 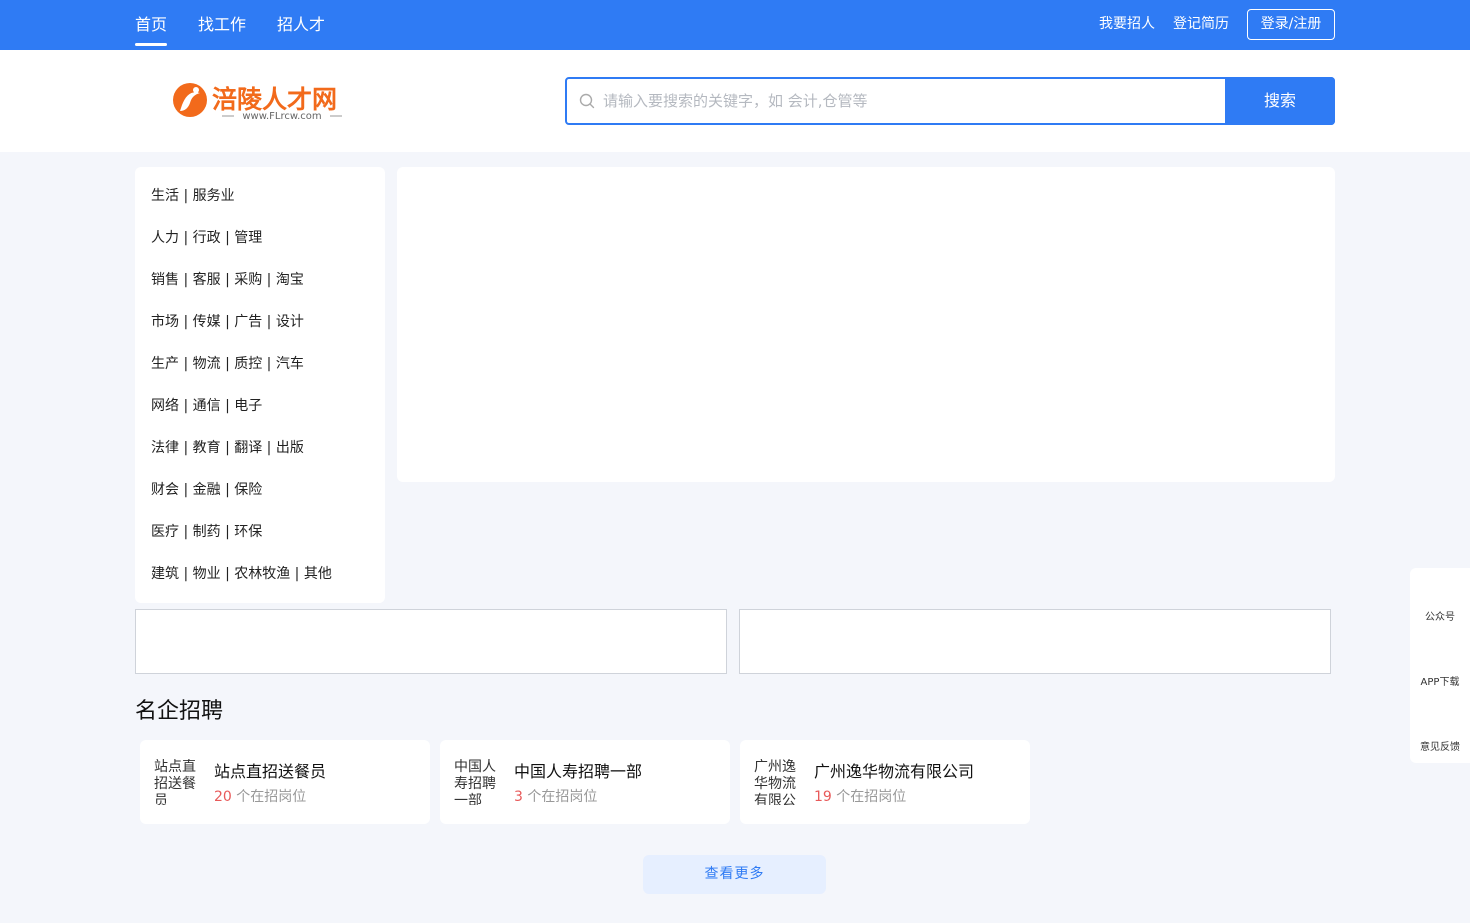 What do you see at coordinates (475, 782) in the screenshot?
I see `company-logo: 中国人寿招聘一部` at bounding box center [475, 782].